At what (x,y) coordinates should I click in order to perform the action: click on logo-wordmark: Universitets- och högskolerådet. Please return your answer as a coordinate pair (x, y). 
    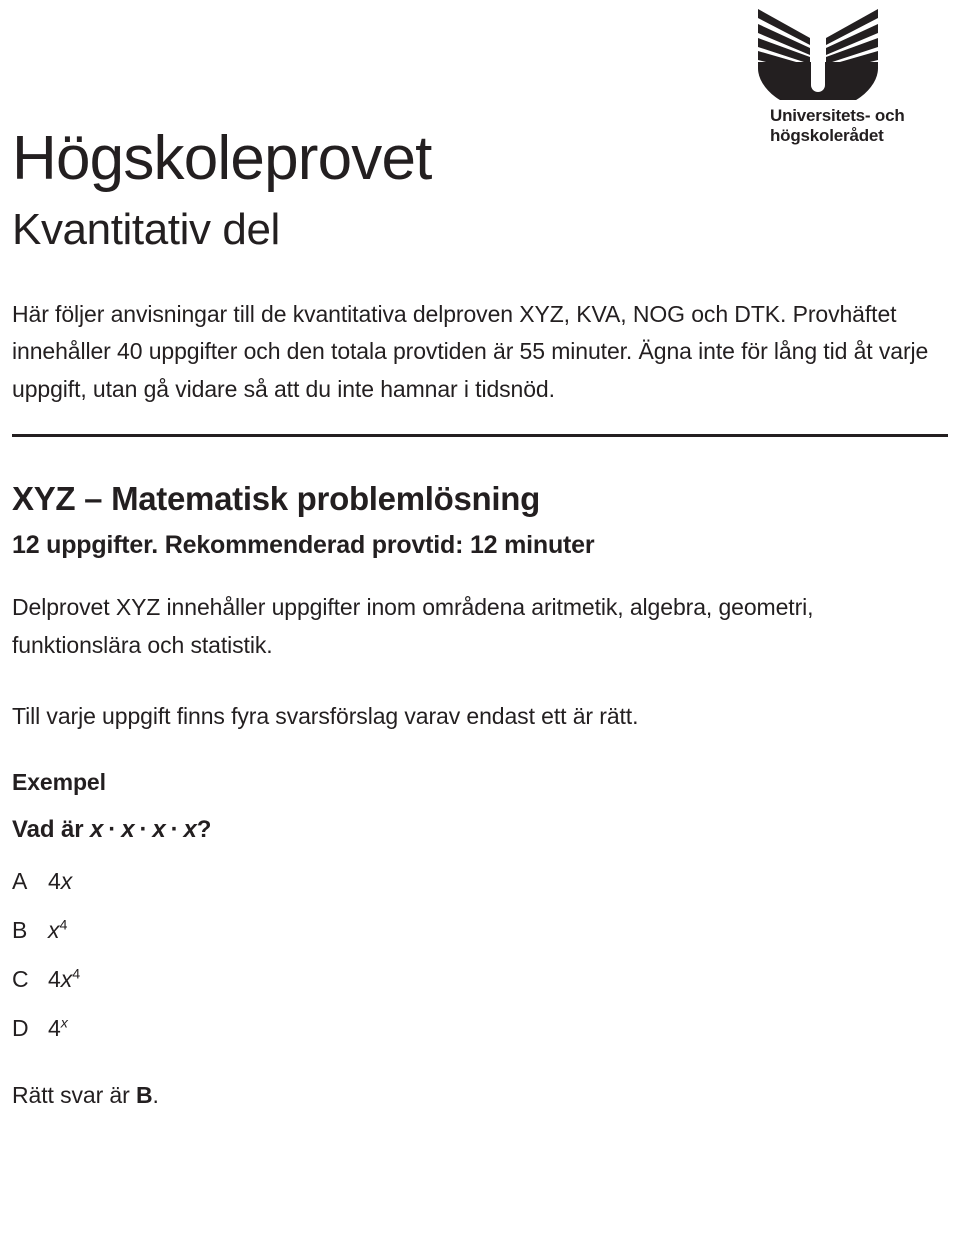
    Looking at the image, I should click on (856, 125).